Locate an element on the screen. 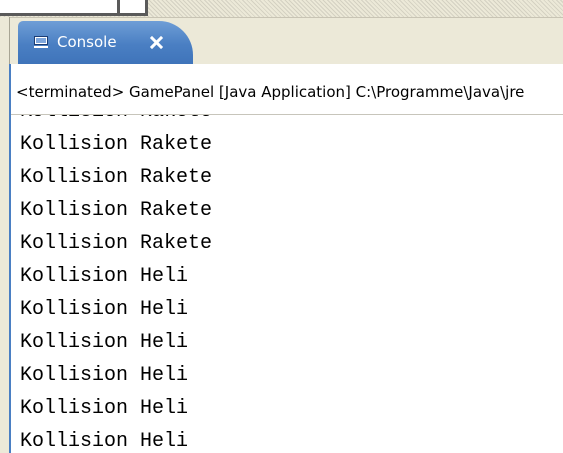 The width and height of the screenshot is (563, 453). console-icon is located at coordinates (41, 42).